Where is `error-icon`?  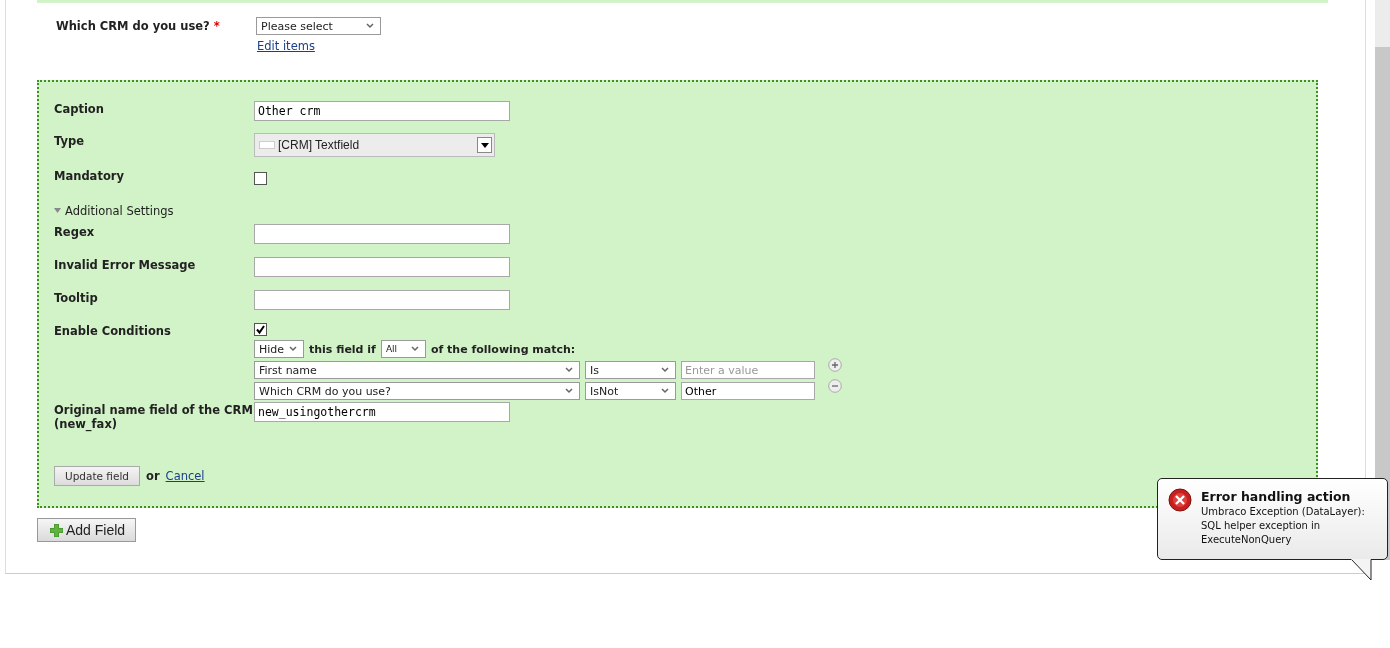 error-icon is located at coordinates (1180, 500).